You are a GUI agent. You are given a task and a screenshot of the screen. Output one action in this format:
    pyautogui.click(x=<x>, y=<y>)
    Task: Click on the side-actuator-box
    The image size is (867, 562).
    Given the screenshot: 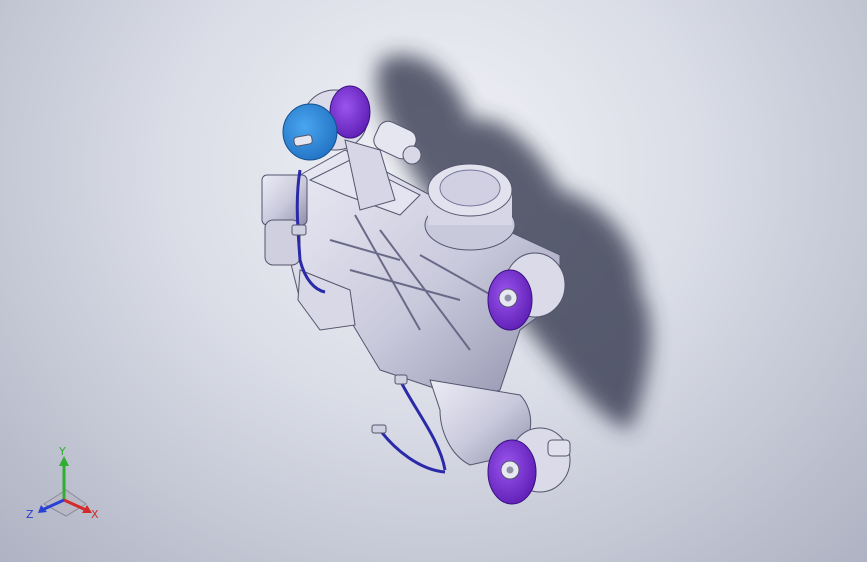 What is the action you would take?
    pyautogui.click(x=284, y=200)
    